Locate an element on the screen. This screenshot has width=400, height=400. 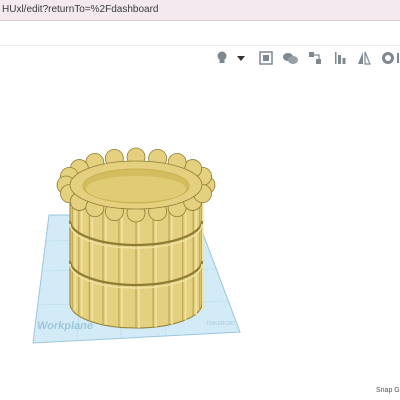
cruise-icon is located at coordinates (388, 58).